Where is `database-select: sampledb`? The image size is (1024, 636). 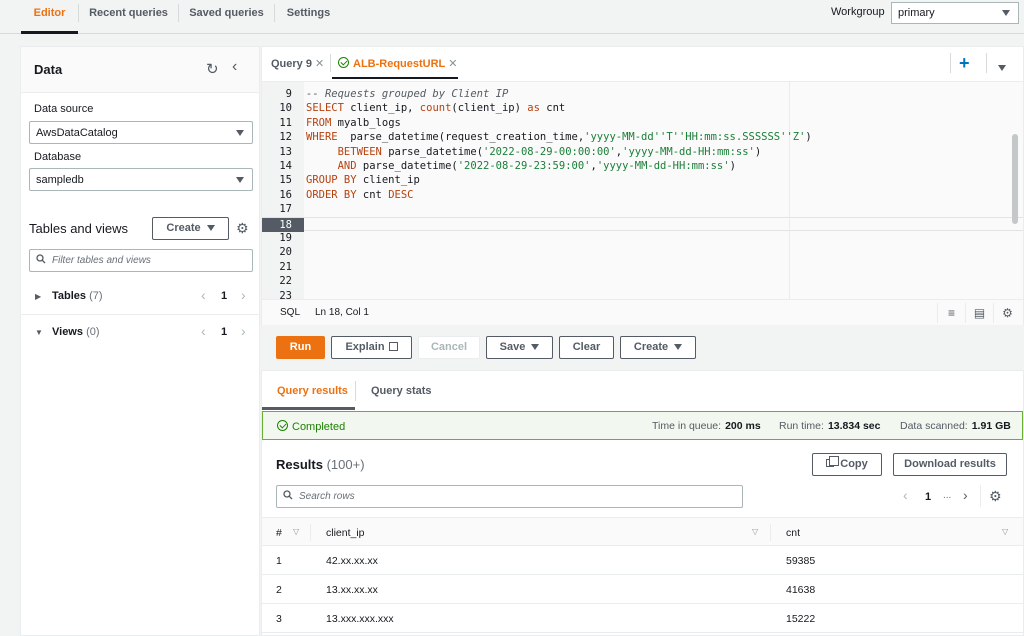 database-select: sampledb is located at coordinates (141, 179).